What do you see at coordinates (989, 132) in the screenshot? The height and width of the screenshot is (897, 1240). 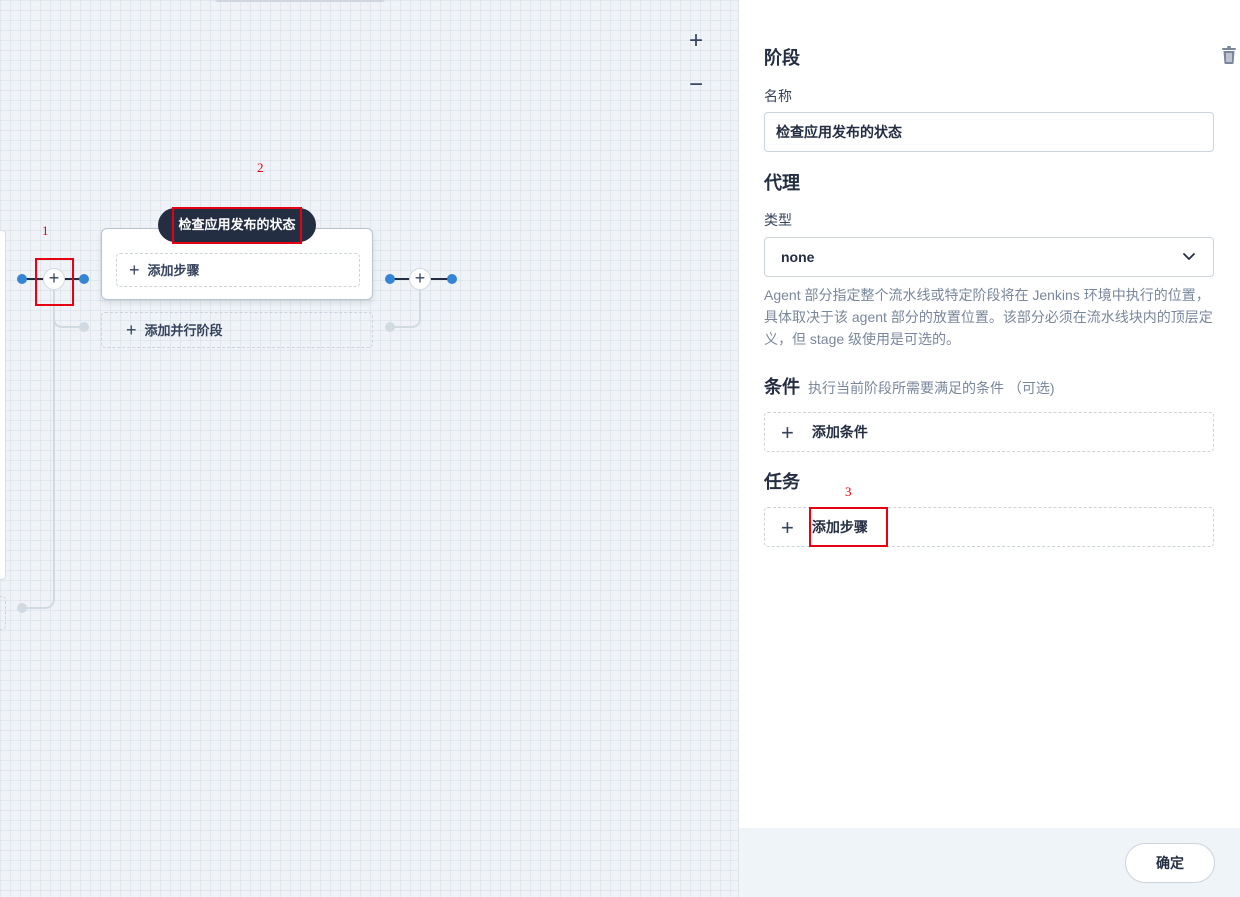 I see `stage-name-input: 检查应用发布的状态` at bounding box center [989, 132].